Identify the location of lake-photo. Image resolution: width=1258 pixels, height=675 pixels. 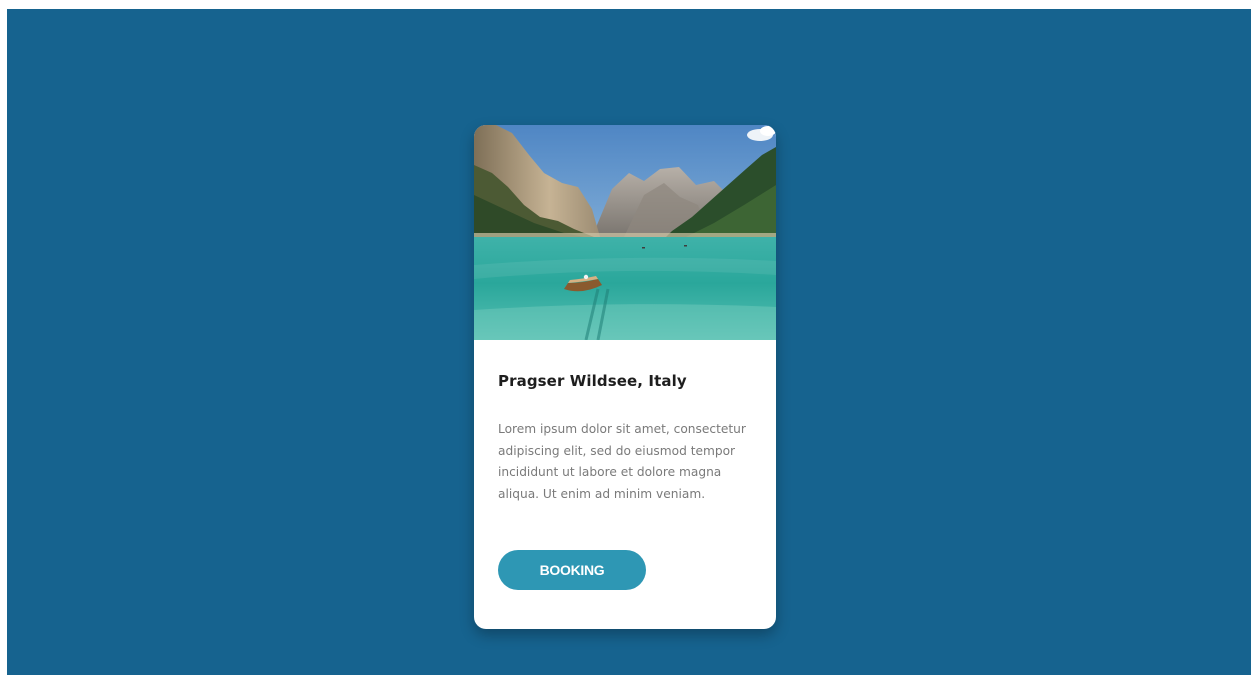
(625, 232).